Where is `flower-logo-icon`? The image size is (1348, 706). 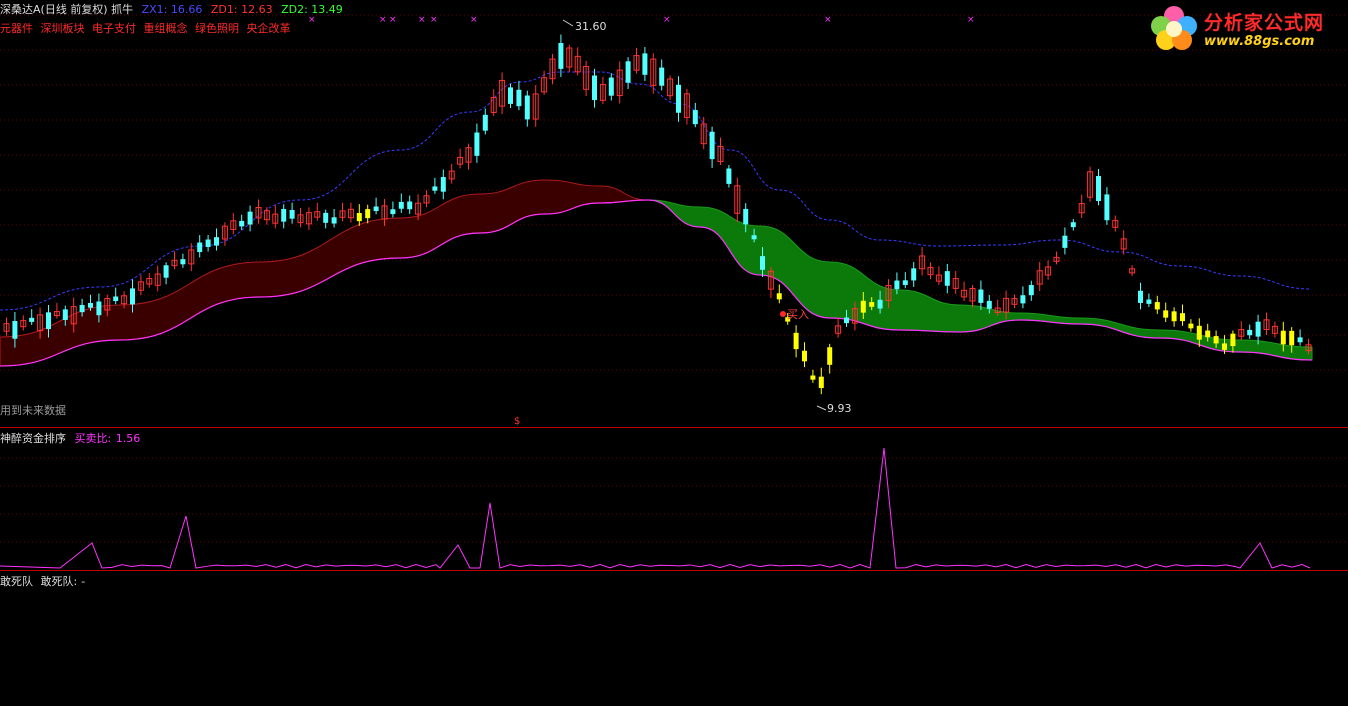 flower-logo-icon is located at coordinates (1174, 28).